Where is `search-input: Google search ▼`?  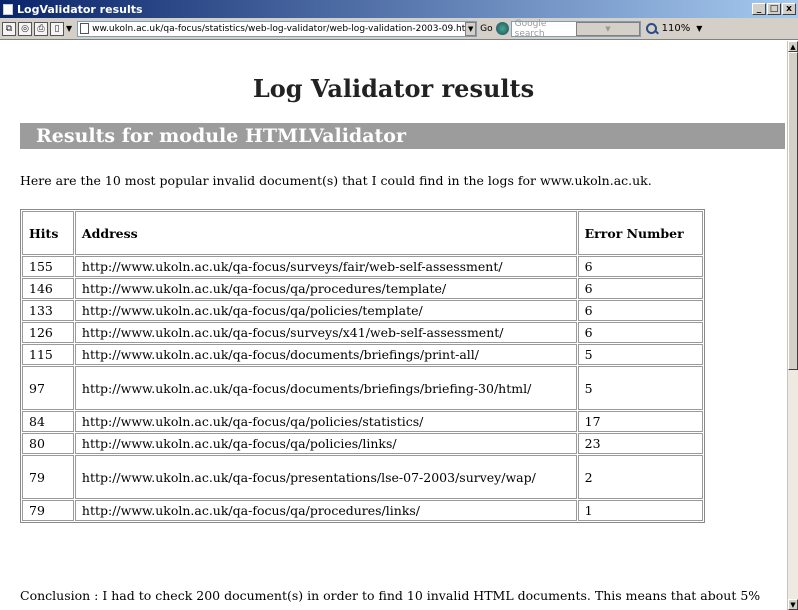 search-input: Google search ▼ is located at coordinates (575, 28).